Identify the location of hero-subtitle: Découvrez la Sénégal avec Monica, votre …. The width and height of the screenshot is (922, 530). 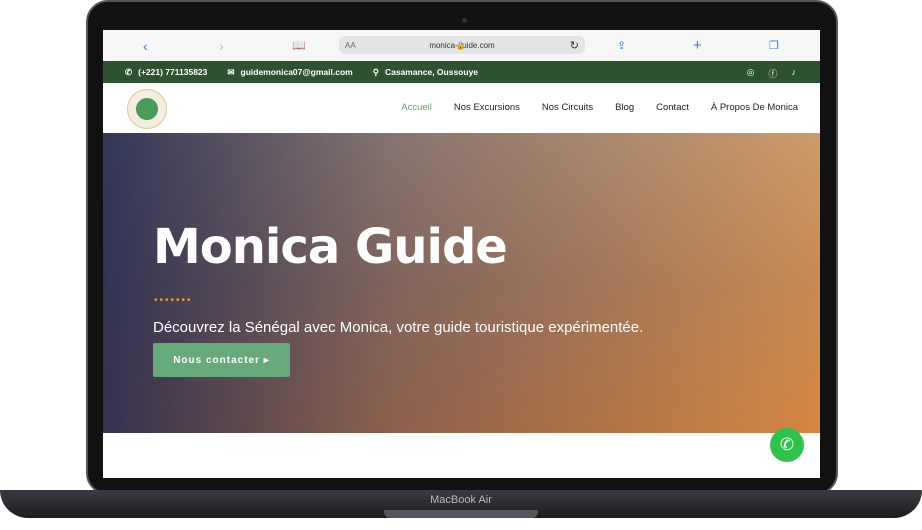
(398, 327).